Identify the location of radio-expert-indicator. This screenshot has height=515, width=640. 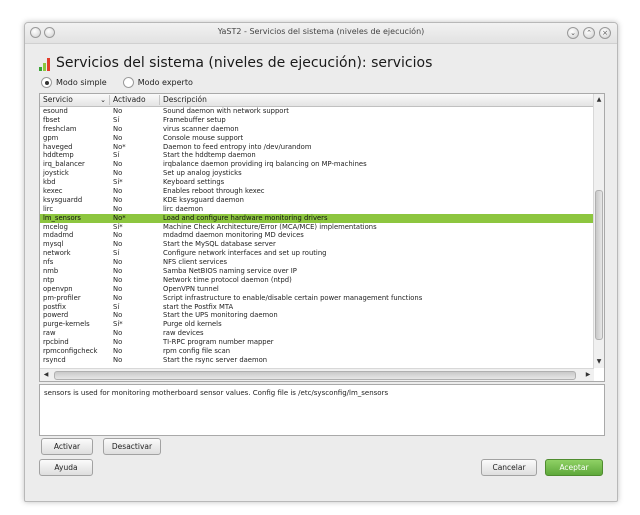
(128, 82).